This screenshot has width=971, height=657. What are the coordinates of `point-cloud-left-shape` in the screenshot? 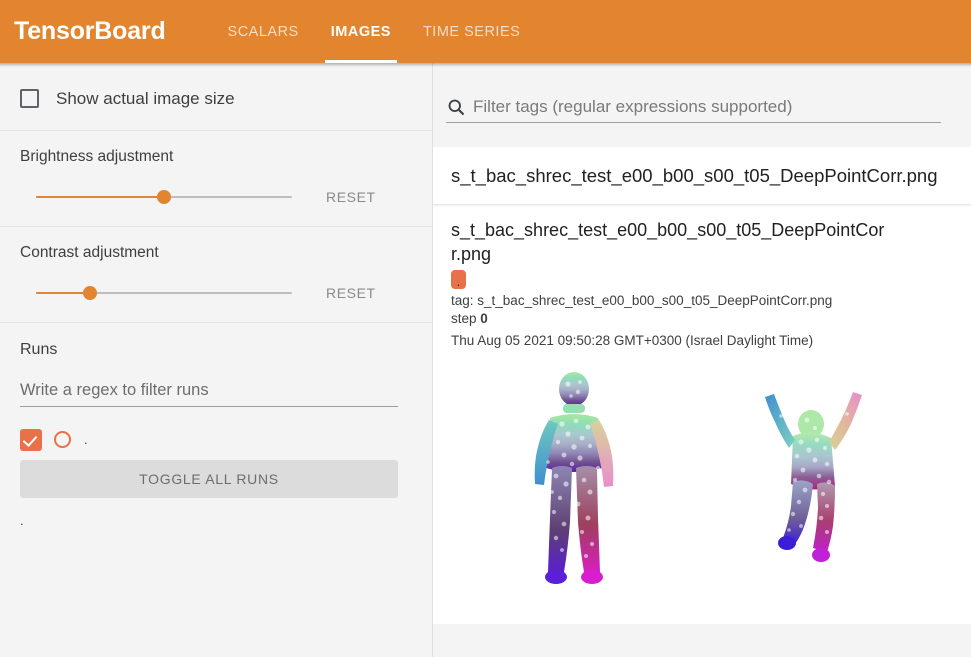 It's located at (574, 478).